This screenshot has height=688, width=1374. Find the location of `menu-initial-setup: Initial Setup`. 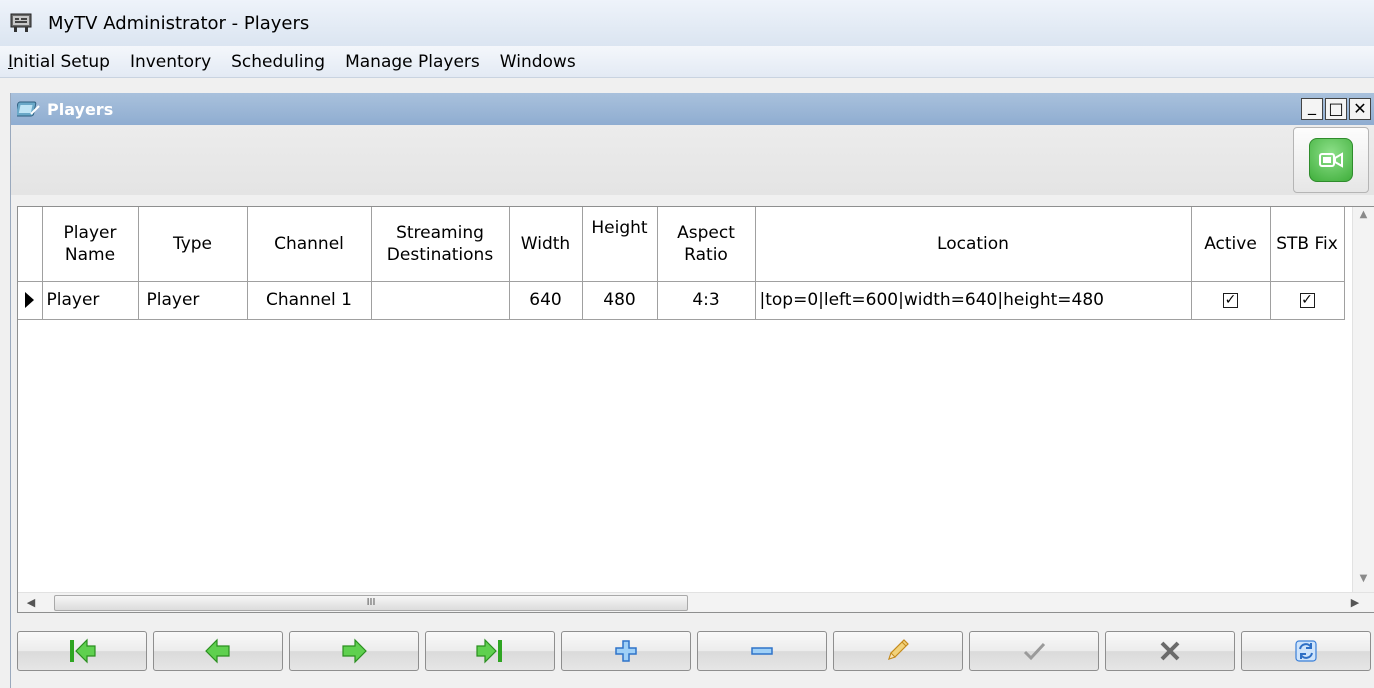

menu-initial-setup: Initial Setup is located at coordinates (61, 62).